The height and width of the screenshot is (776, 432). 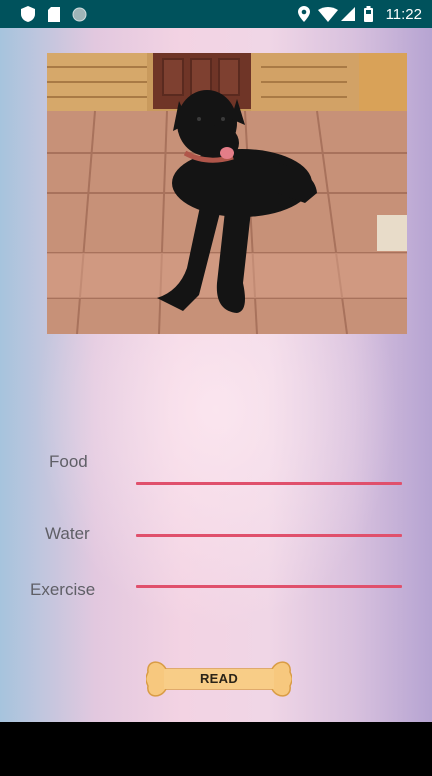 I want to click on navigation-bar-area, so click(x=216, y=749).